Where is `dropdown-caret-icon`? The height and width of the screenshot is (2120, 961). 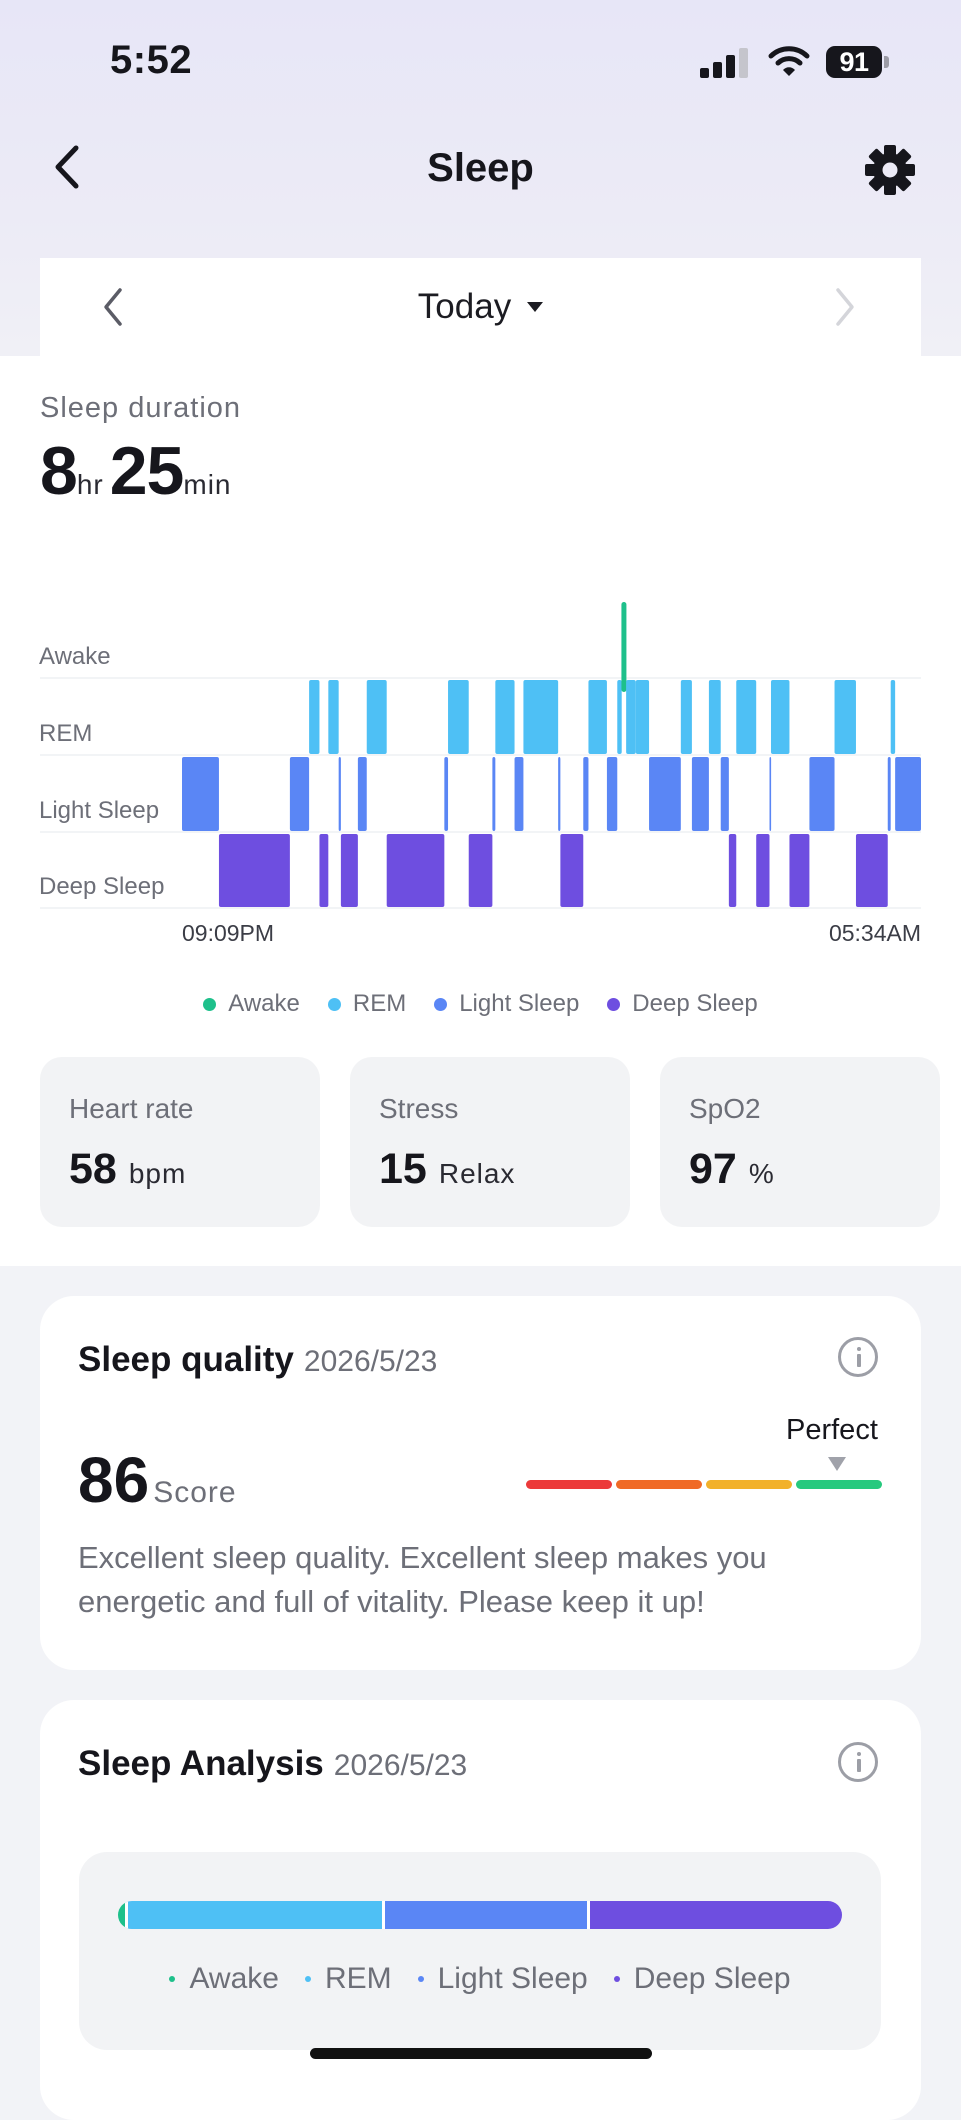 dropdown-caret-icon is located at coordinates (535, 307).